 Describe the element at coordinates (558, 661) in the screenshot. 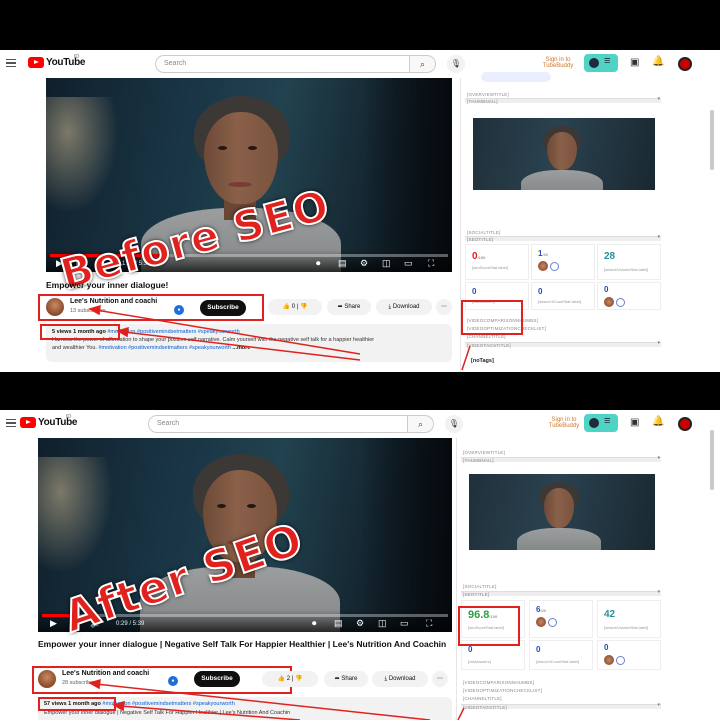

I see `desc-url-label: [descUrlCountStat.label]` at that location.